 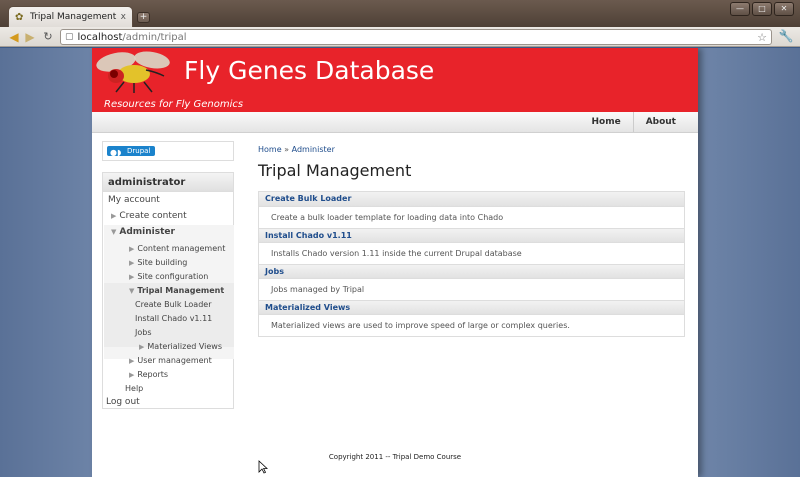 What do you see at coordinates (395, 457) in the screenshot?
I see `page-footer: Copyright 2011 -- Tripal Demo Course` at bounding box center [395, 457].